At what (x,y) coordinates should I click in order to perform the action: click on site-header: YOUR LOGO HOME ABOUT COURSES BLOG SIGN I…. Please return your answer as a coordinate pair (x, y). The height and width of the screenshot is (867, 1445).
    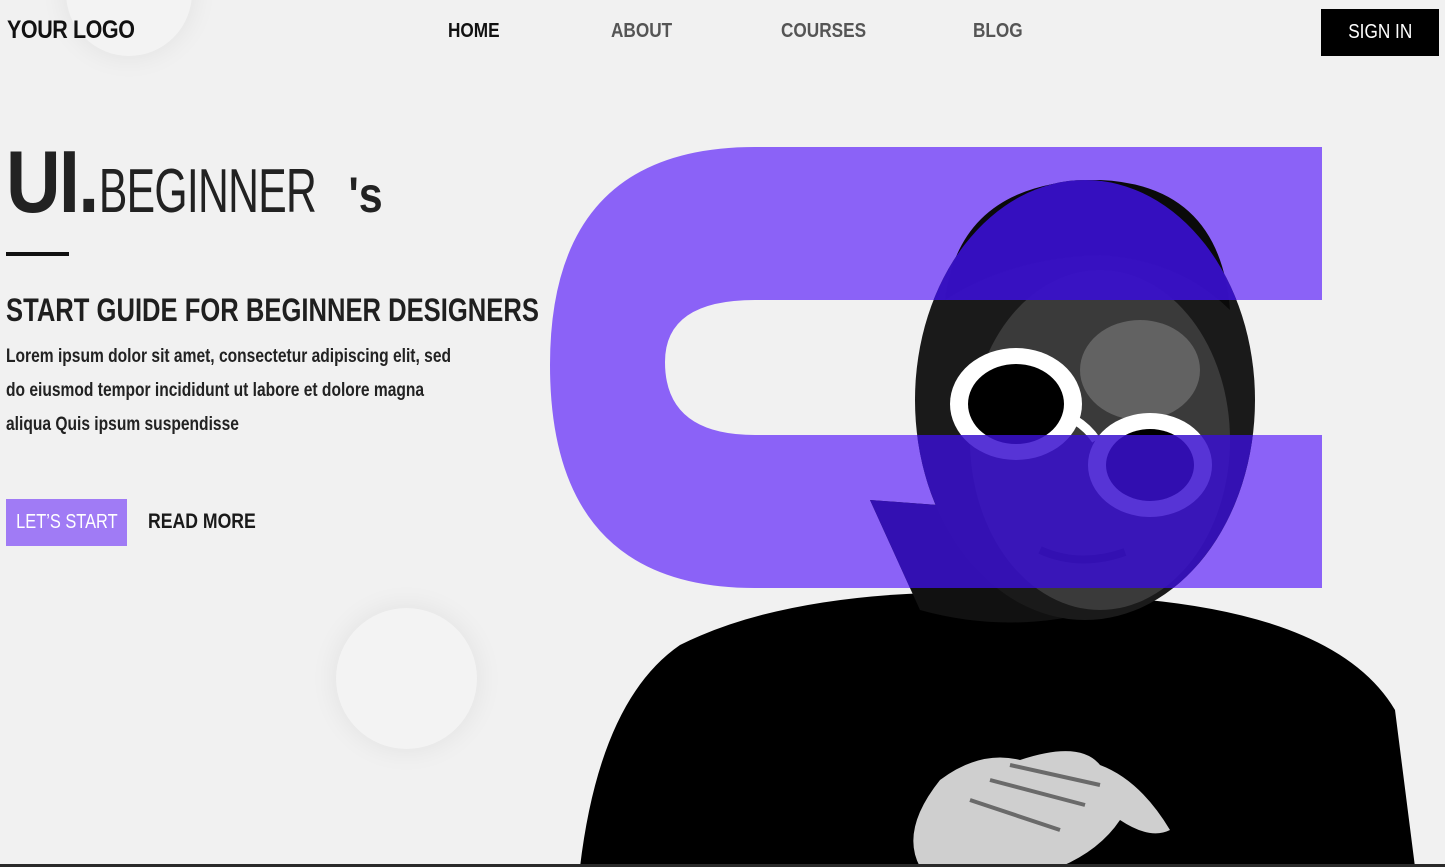
    Looking at the image, I should click on (722, 32).